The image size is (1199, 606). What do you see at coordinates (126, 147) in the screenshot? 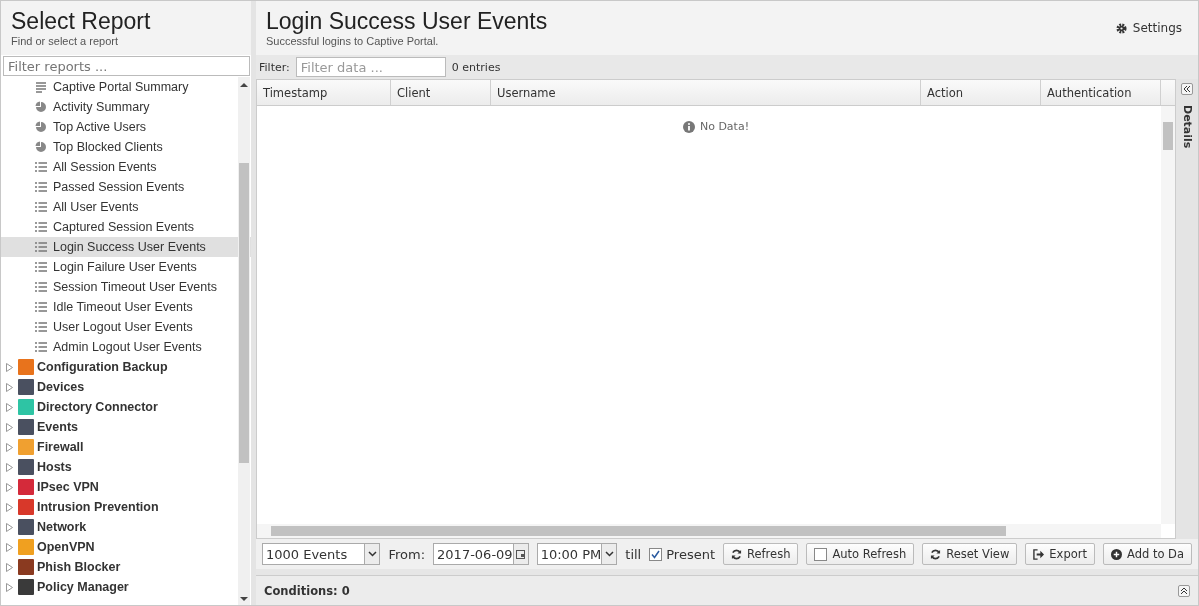
I see `tree-item: Top Blocked Clients` at bounding box center [126, 147].